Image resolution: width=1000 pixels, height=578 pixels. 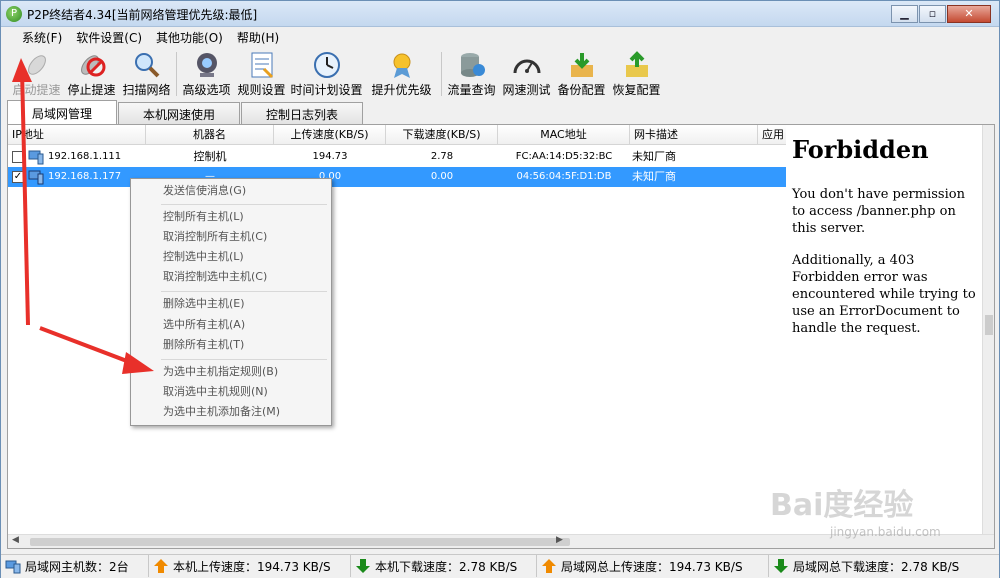 What do you see at coordinates (203, 217) in the screenshot?
I see `menu-control-all: 控制所有主机(L)` at bounding box center [203, 217].